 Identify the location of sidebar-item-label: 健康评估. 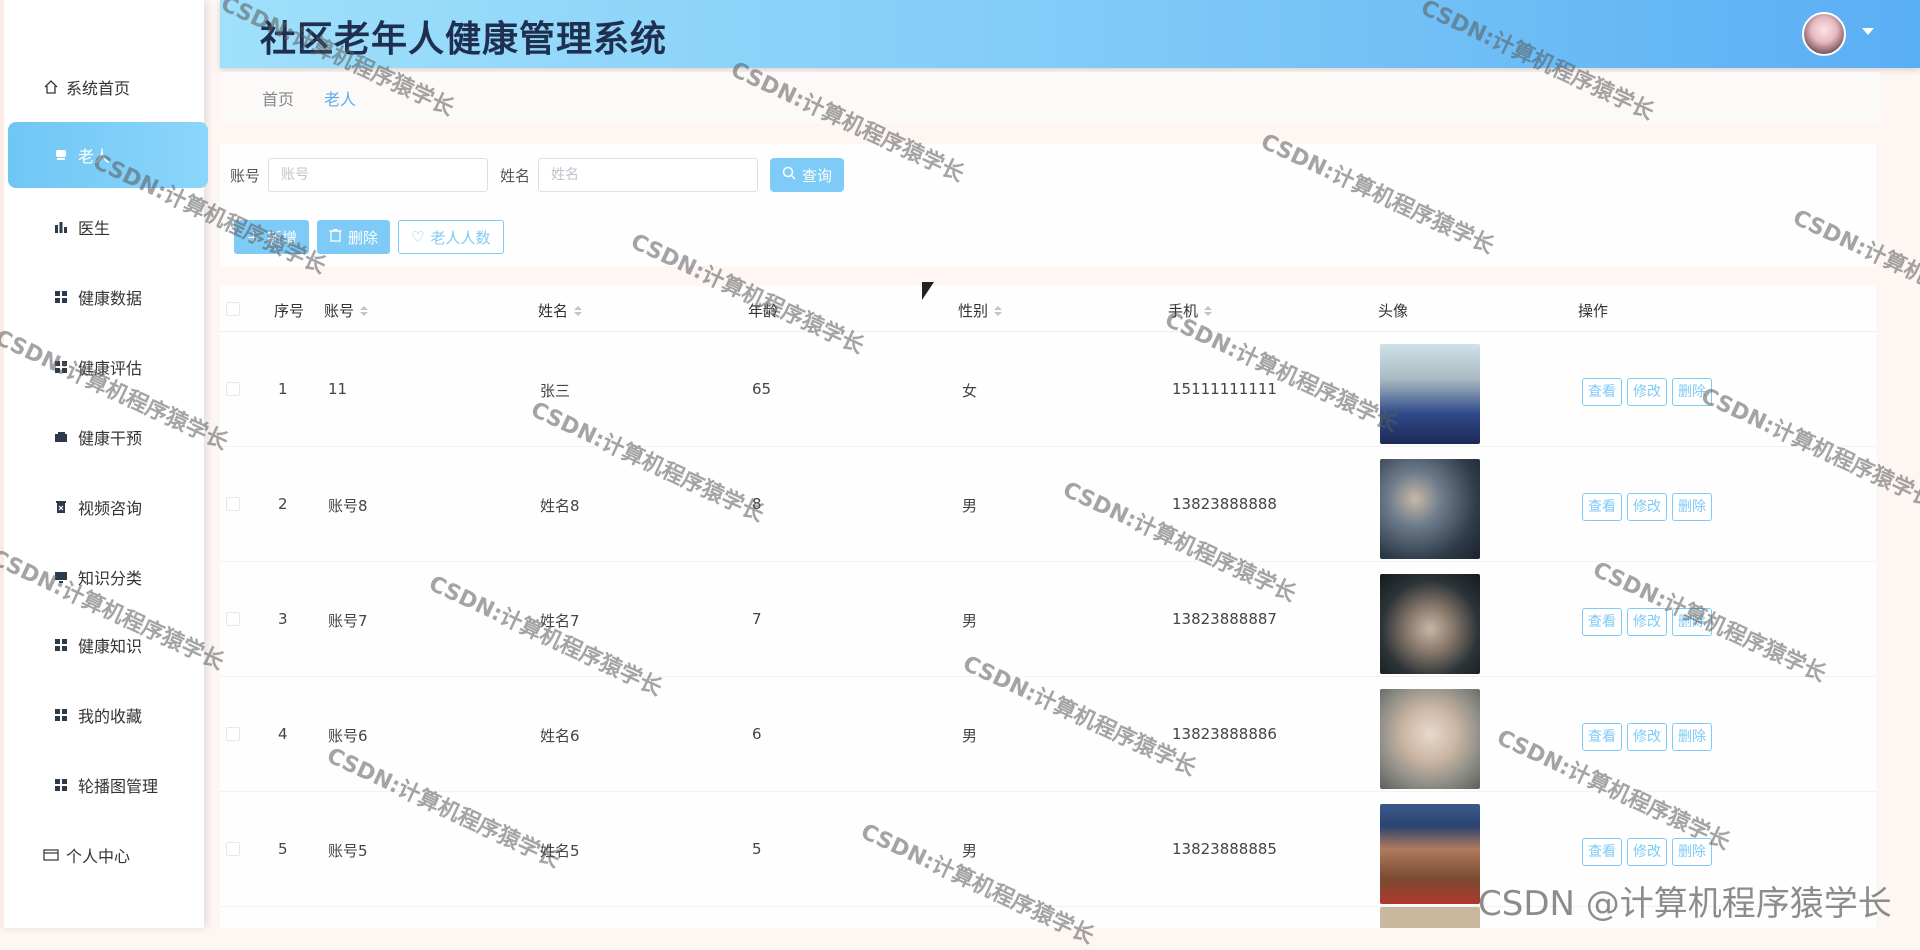
(110, 368).